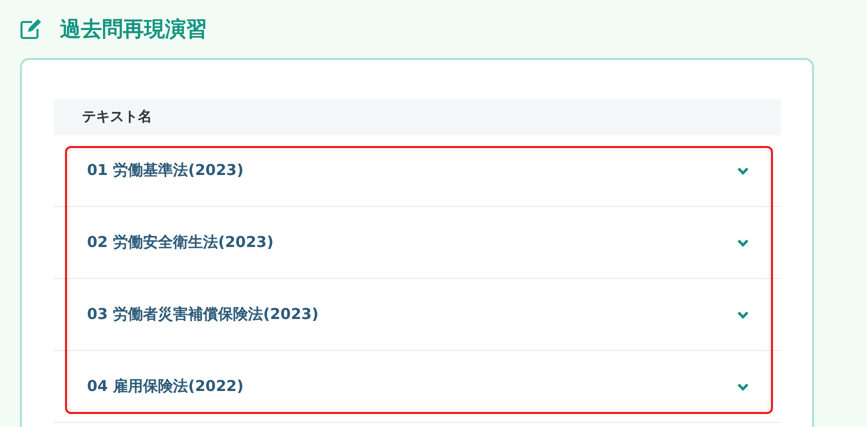 This screenshot has width=867, height=427. What do you see at coordinates (417, 315) in the screenshot?
I see `accordion-row: 03 労働者災害補償保険法(2023)` at bounding box center [417, 315].